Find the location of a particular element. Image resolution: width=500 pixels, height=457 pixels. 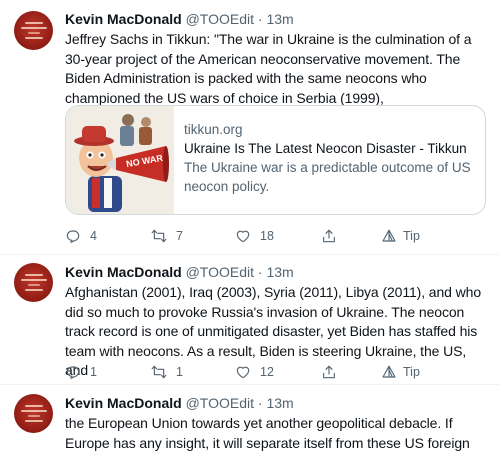

retweet-button: 1 is located at coordinates (167, 372).